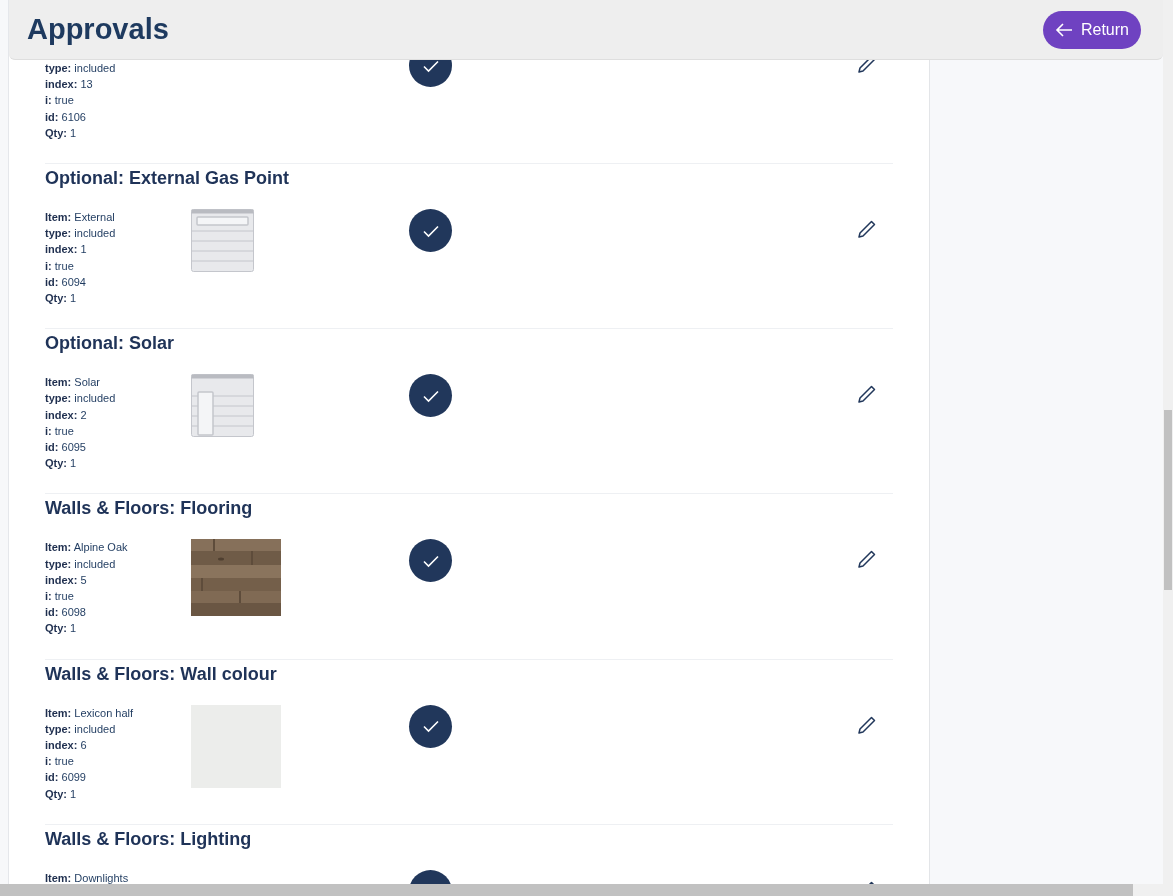  I want to click on detail-text: id: 6098, so click(66, 613).